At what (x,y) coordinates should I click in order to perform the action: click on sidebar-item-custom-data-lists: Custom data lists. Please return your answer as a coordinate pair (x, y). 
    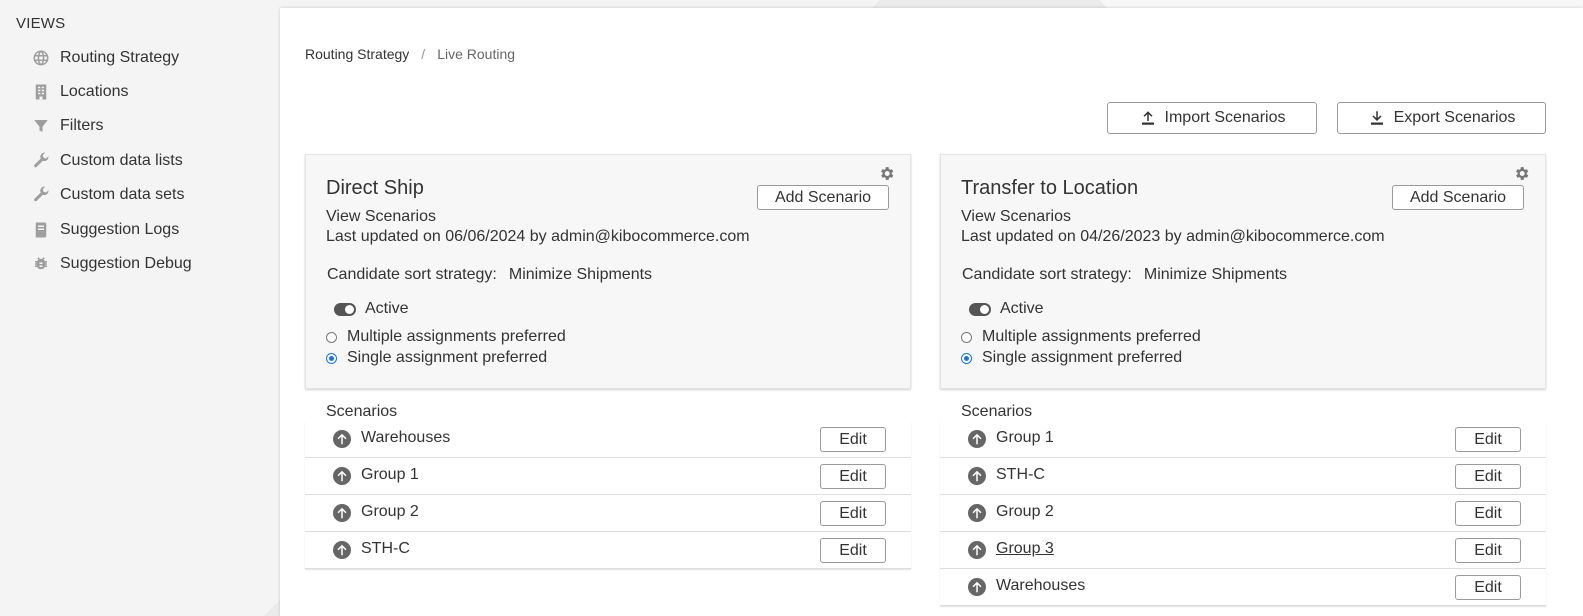
    Looking at the image, I should click on (107, 161).